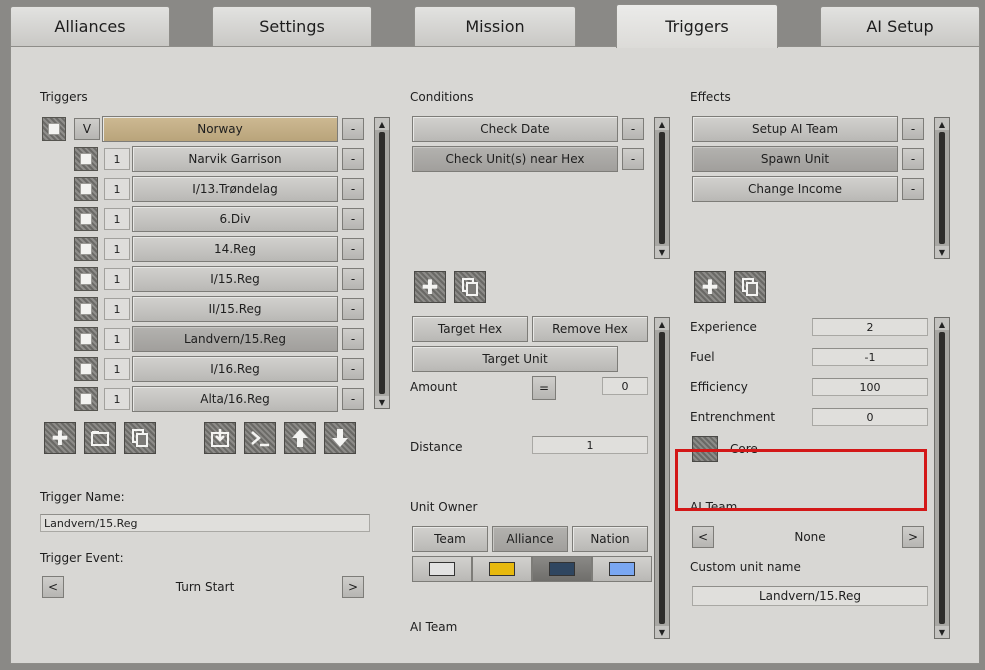 The height and width of the screenshot is (670, 985). I want to click on trigger-event-prev-button: <, so click(53, 587).